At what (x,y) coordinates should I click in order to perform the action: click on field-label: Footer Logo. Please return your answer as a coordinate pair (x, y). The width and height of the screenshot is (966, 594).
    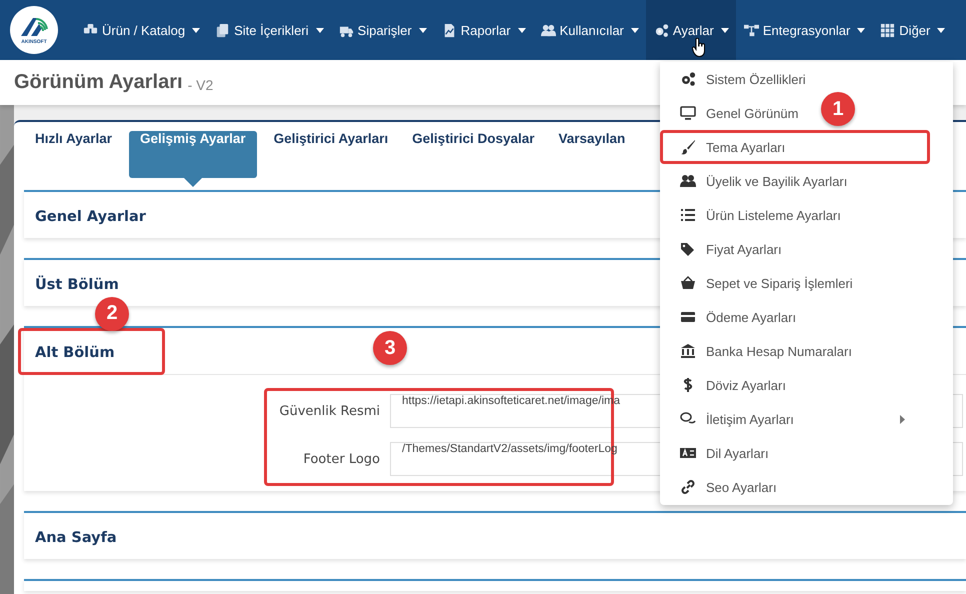
    Looking at the image, I should click on (341, 459).